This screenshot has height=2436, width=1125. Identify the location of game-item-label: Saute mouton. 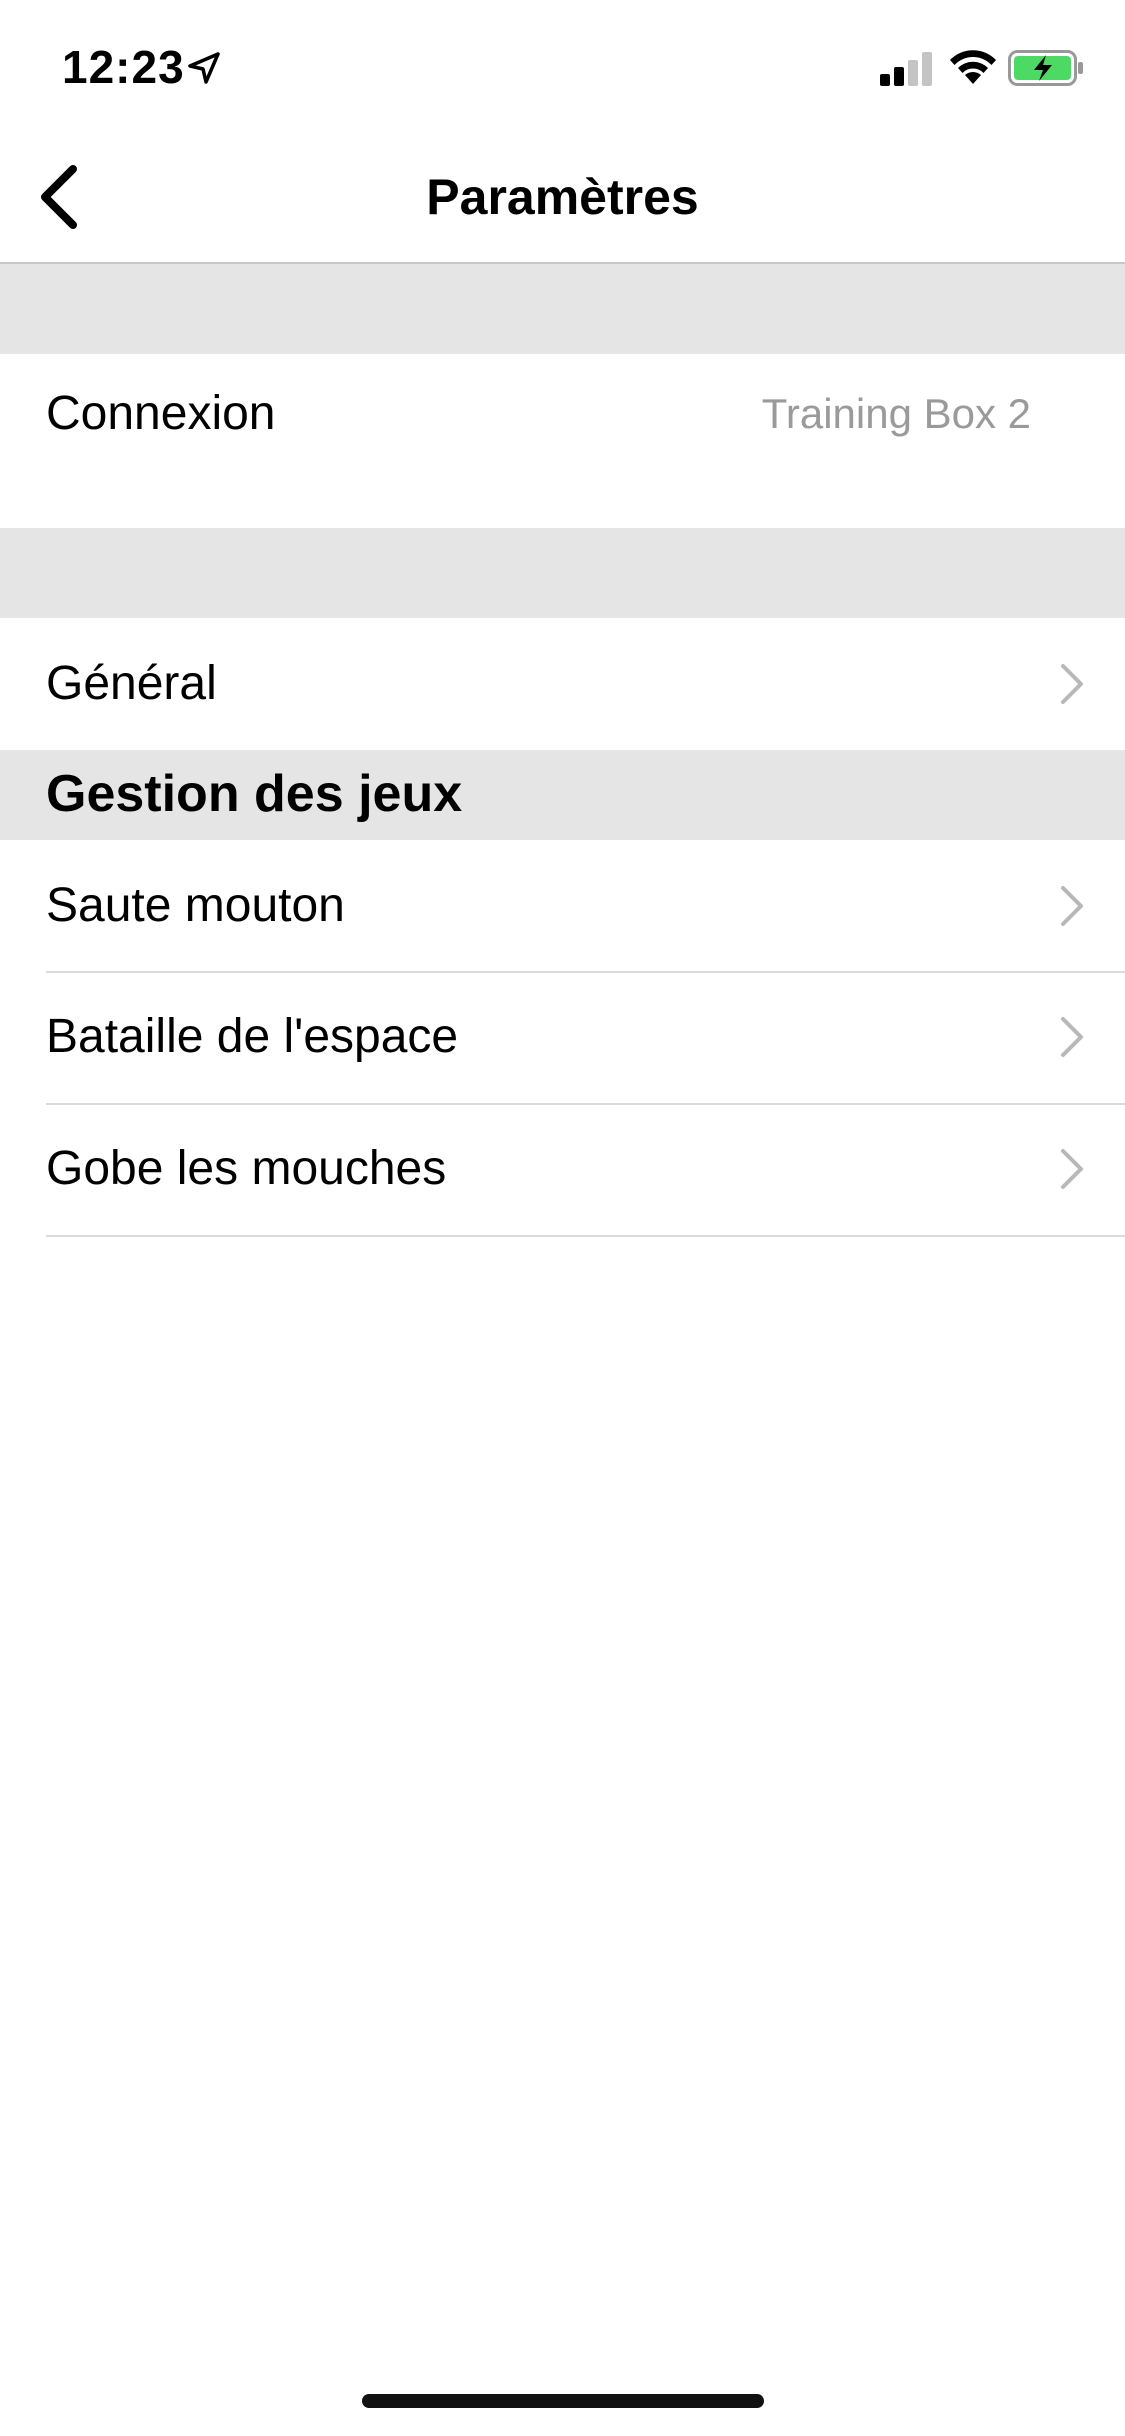
(195, 905).